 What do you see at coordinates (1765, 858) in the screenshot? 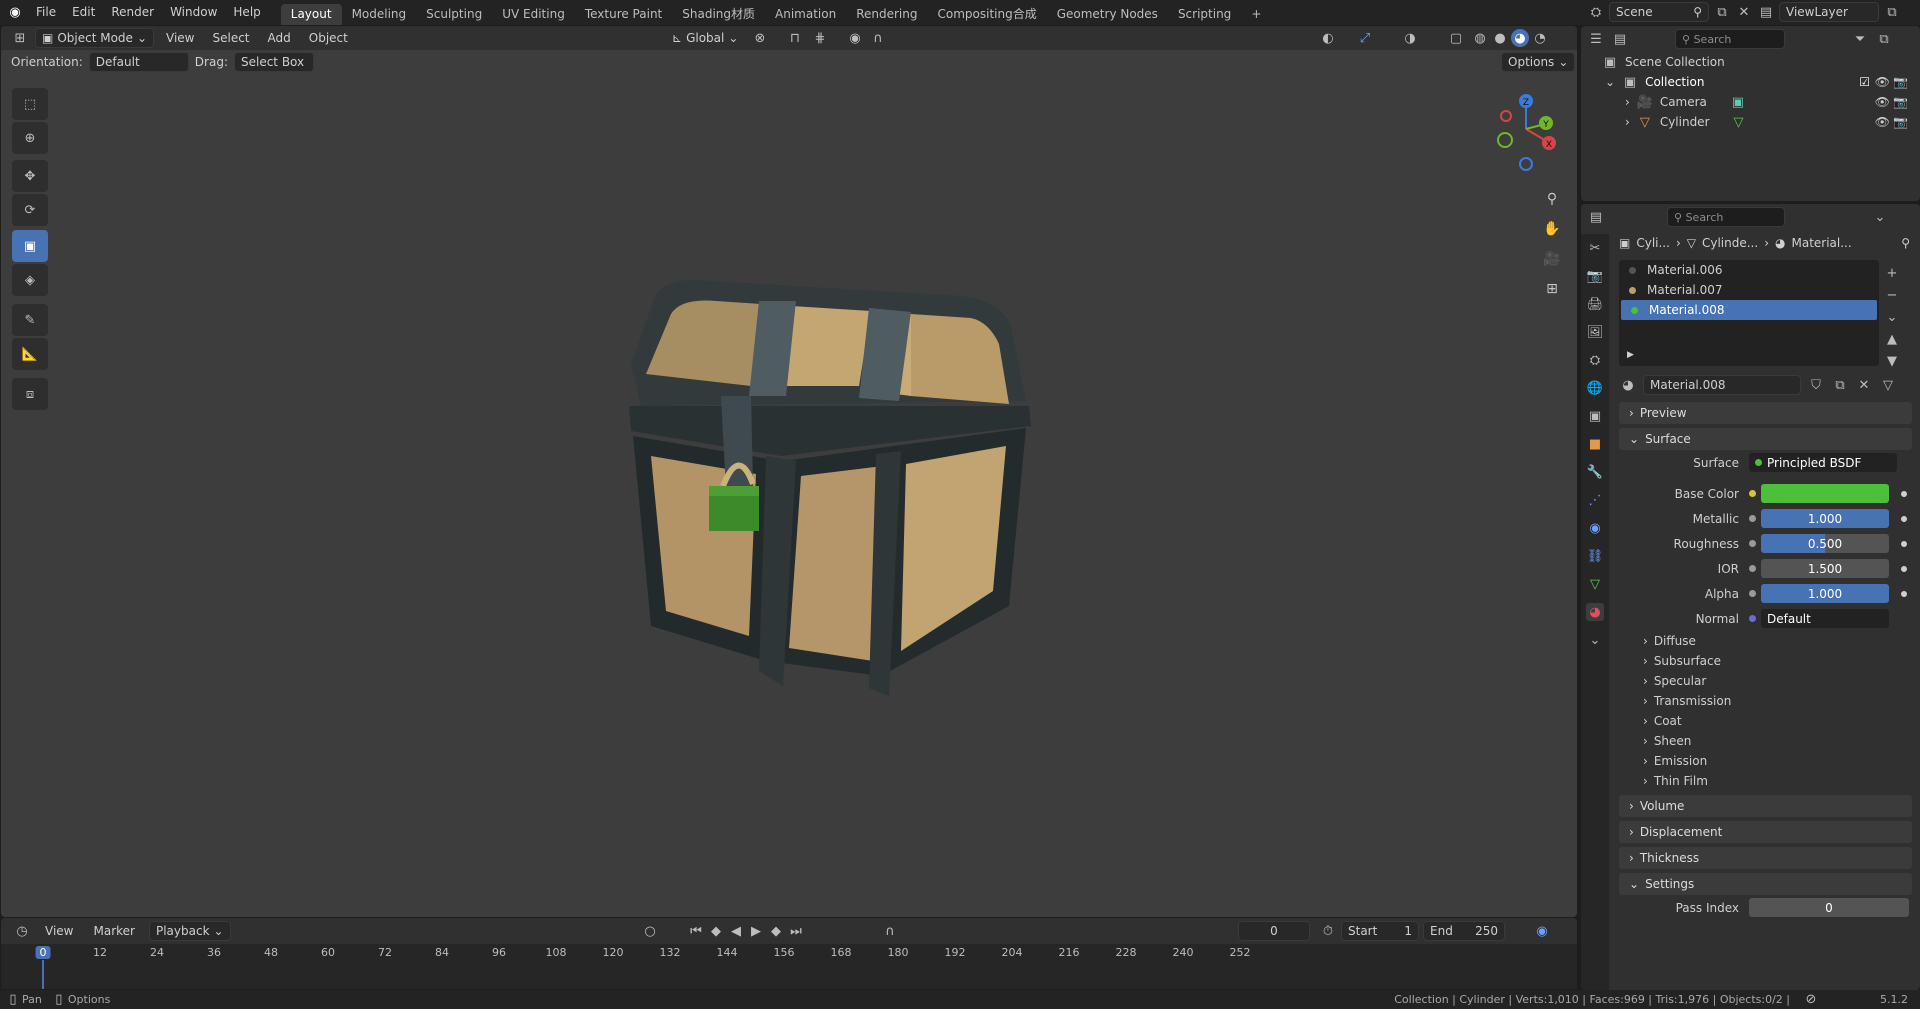
I see `panel-thickness: › Thickness` at bounding box center [1765, 858].